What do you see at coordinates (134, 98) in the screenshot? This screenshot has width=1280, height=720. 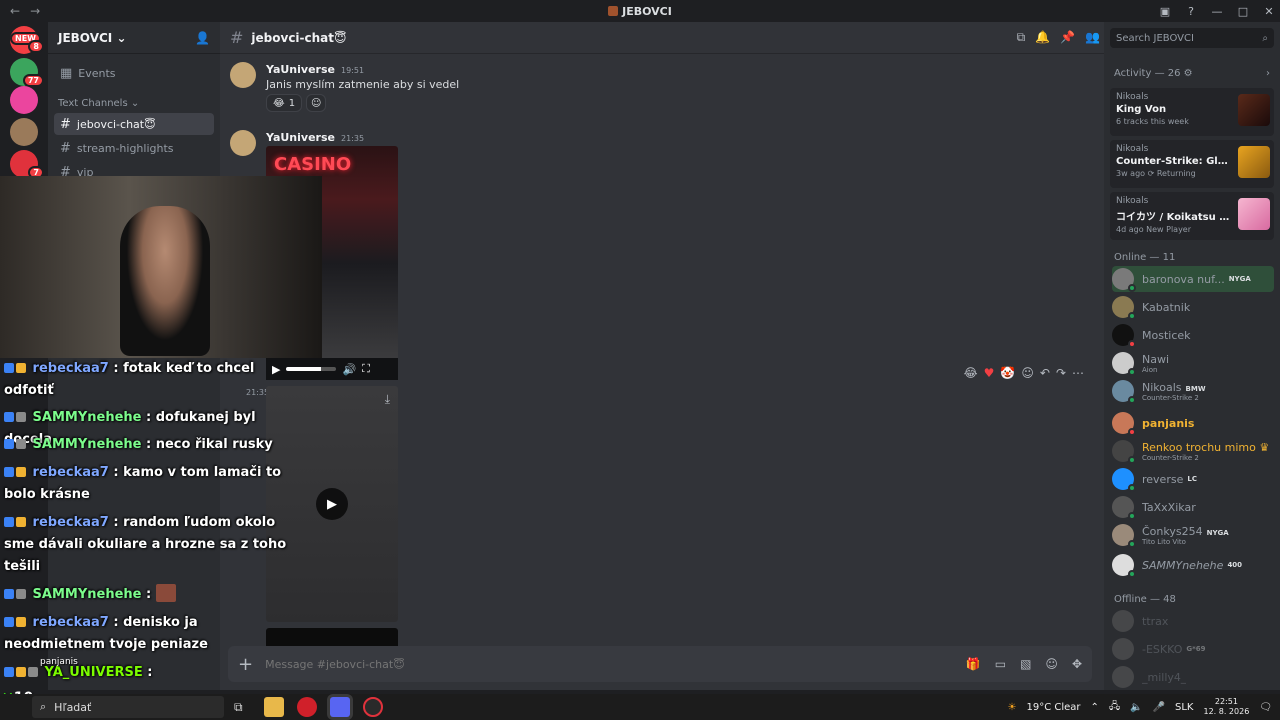 I see `category-text-channels: Text Channels ⌄` at bounding box center [134, 98].